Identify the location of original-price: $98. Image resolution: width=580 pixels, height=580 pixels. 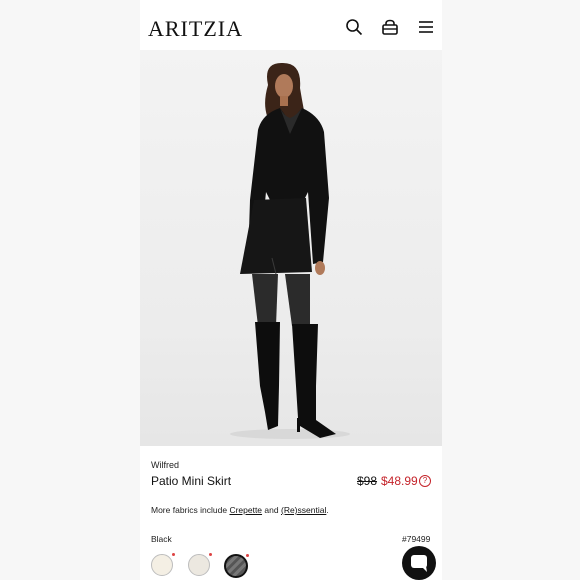
(367, 481).